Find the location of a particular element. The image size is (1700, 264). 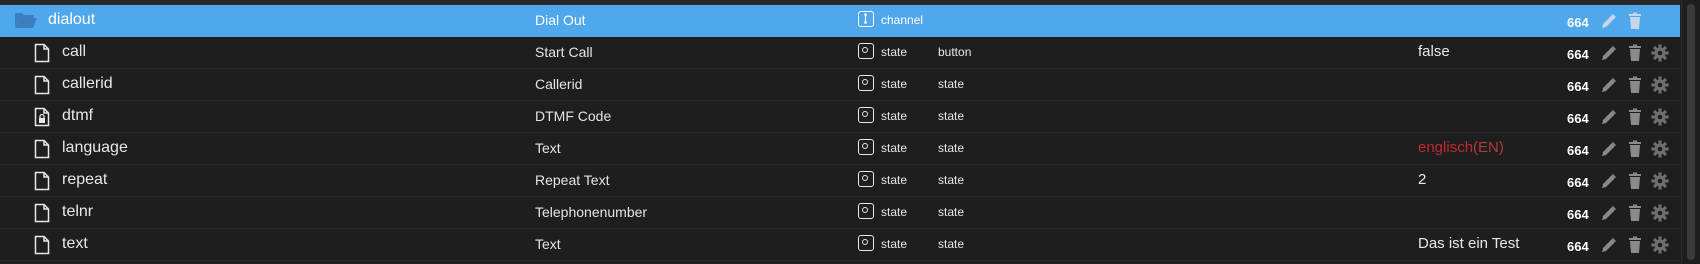

object-value: 2 is located at coordinates (1422, 179).